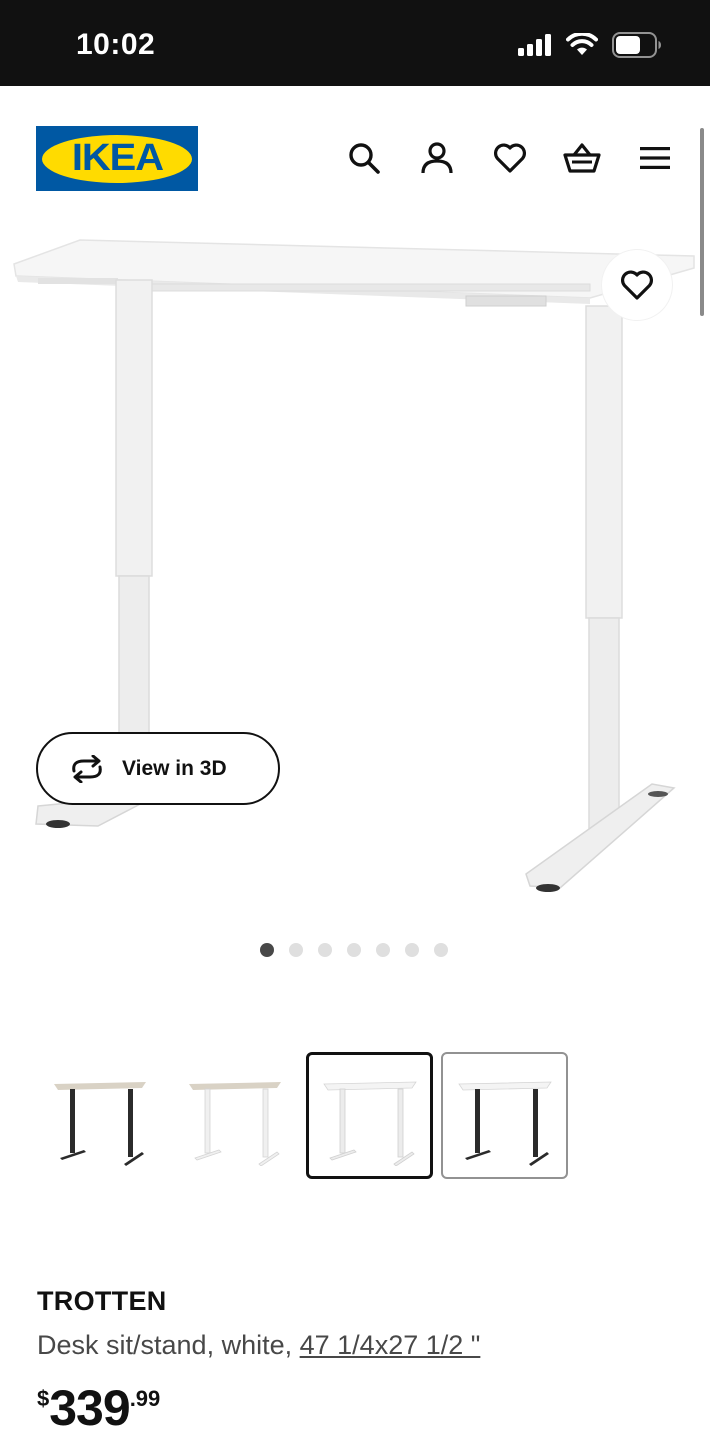  I want to click on save-to-favourites-button, so click(637, 285).